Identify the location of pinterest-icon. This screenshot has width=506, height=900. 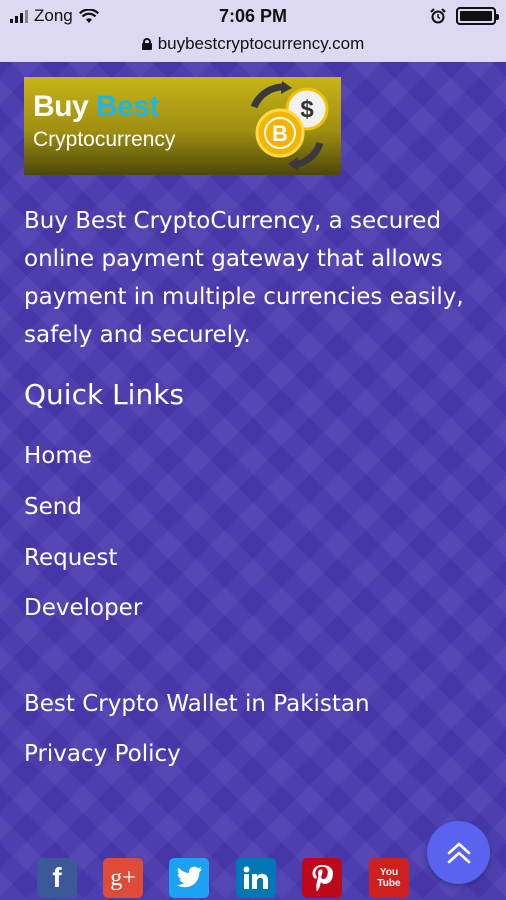
(322, 878).